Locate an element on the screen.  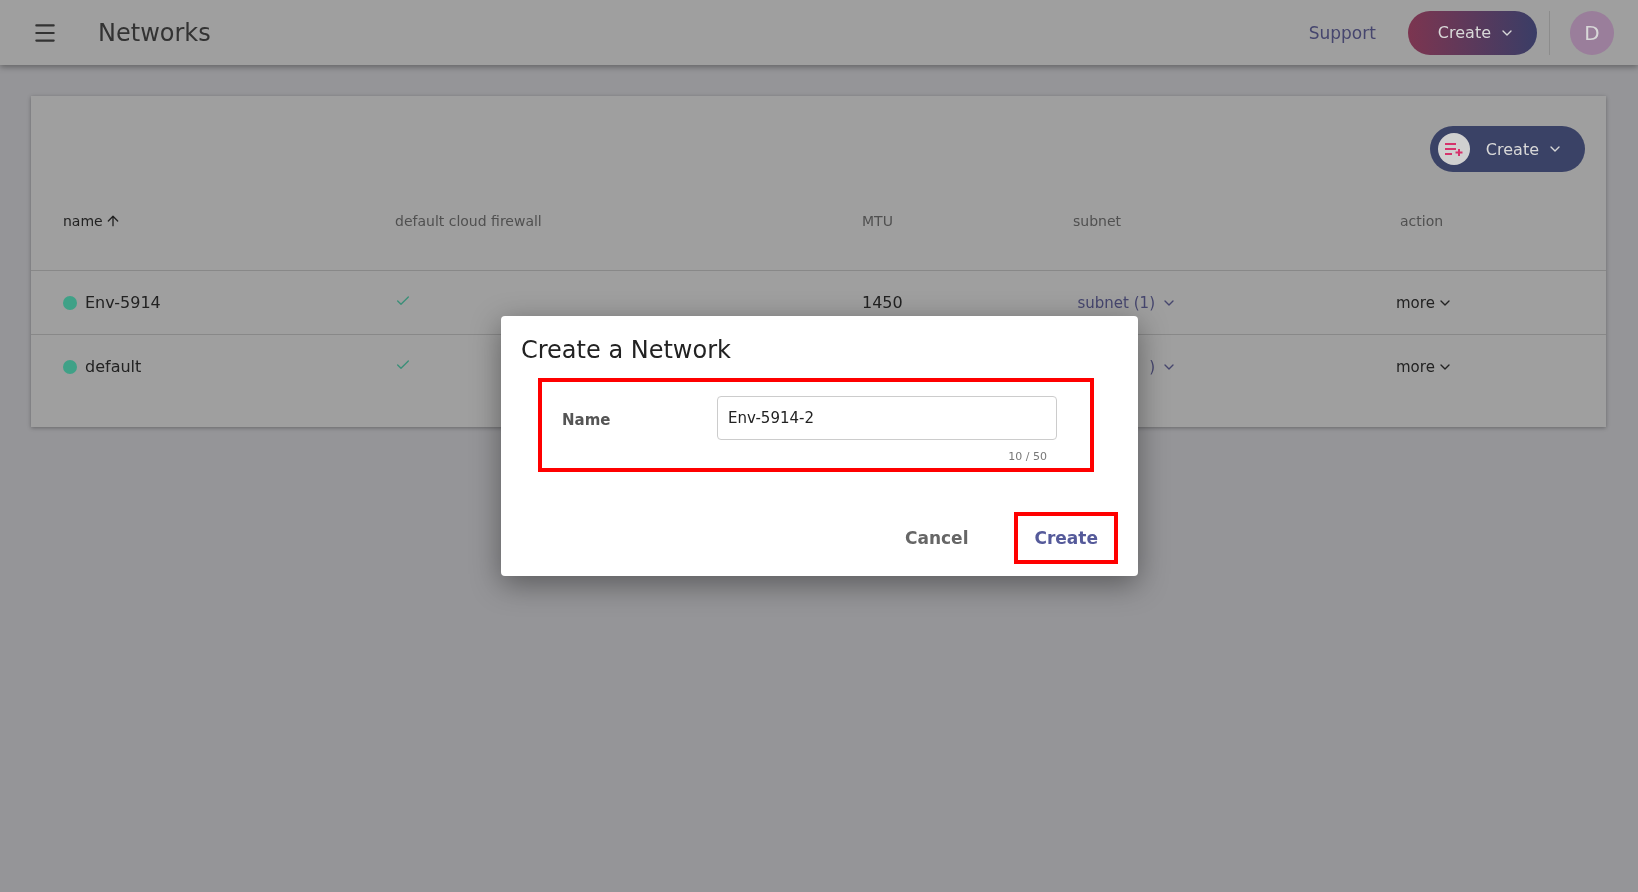
field-label: Name is located at coordinates (587, 421).